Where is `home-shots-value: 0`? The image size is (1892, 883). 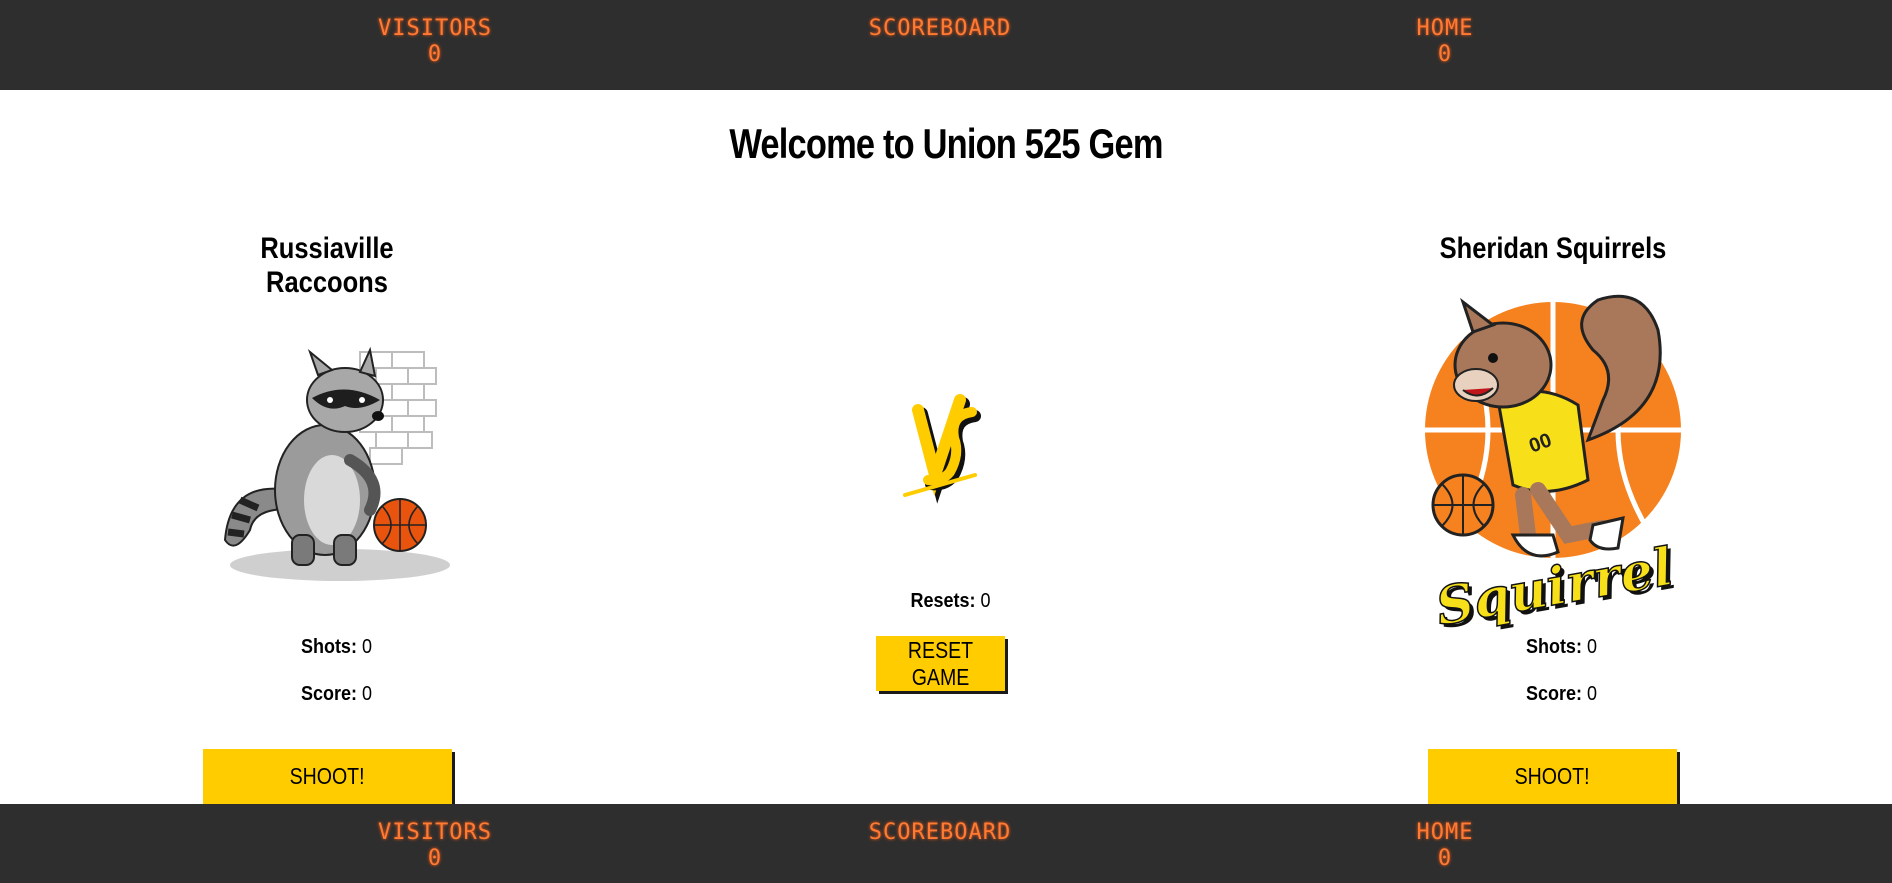
home-shots-value: 0 is located at coordinates (1591, 647).